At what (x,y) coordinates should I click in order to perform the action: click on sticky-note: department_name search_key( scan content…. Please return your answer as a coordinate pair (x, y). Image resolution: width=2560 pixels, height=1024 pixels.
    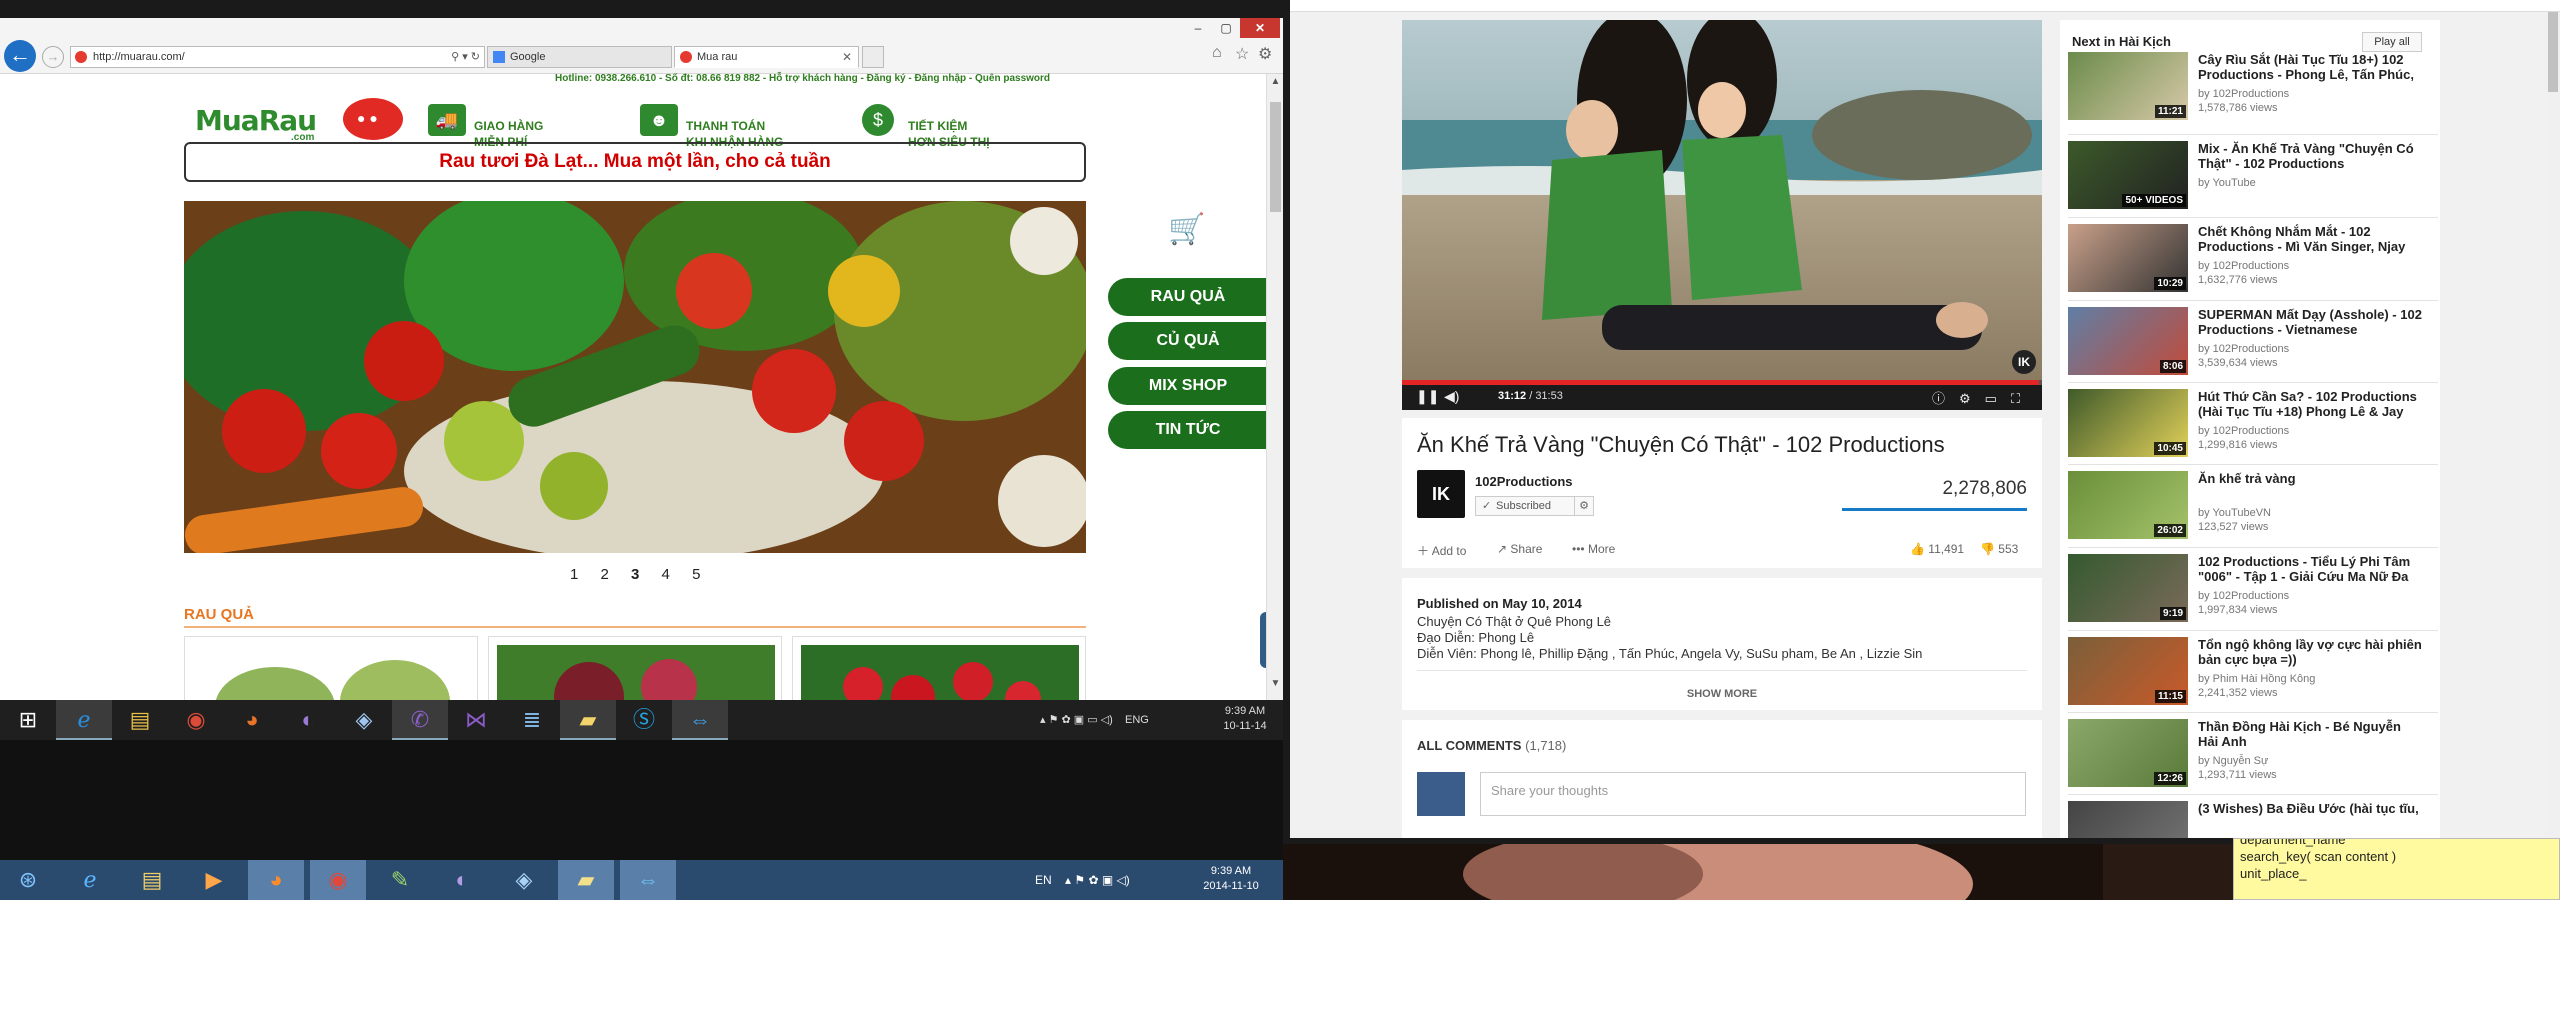
    Looking at the image, I should click on (2396, 869).